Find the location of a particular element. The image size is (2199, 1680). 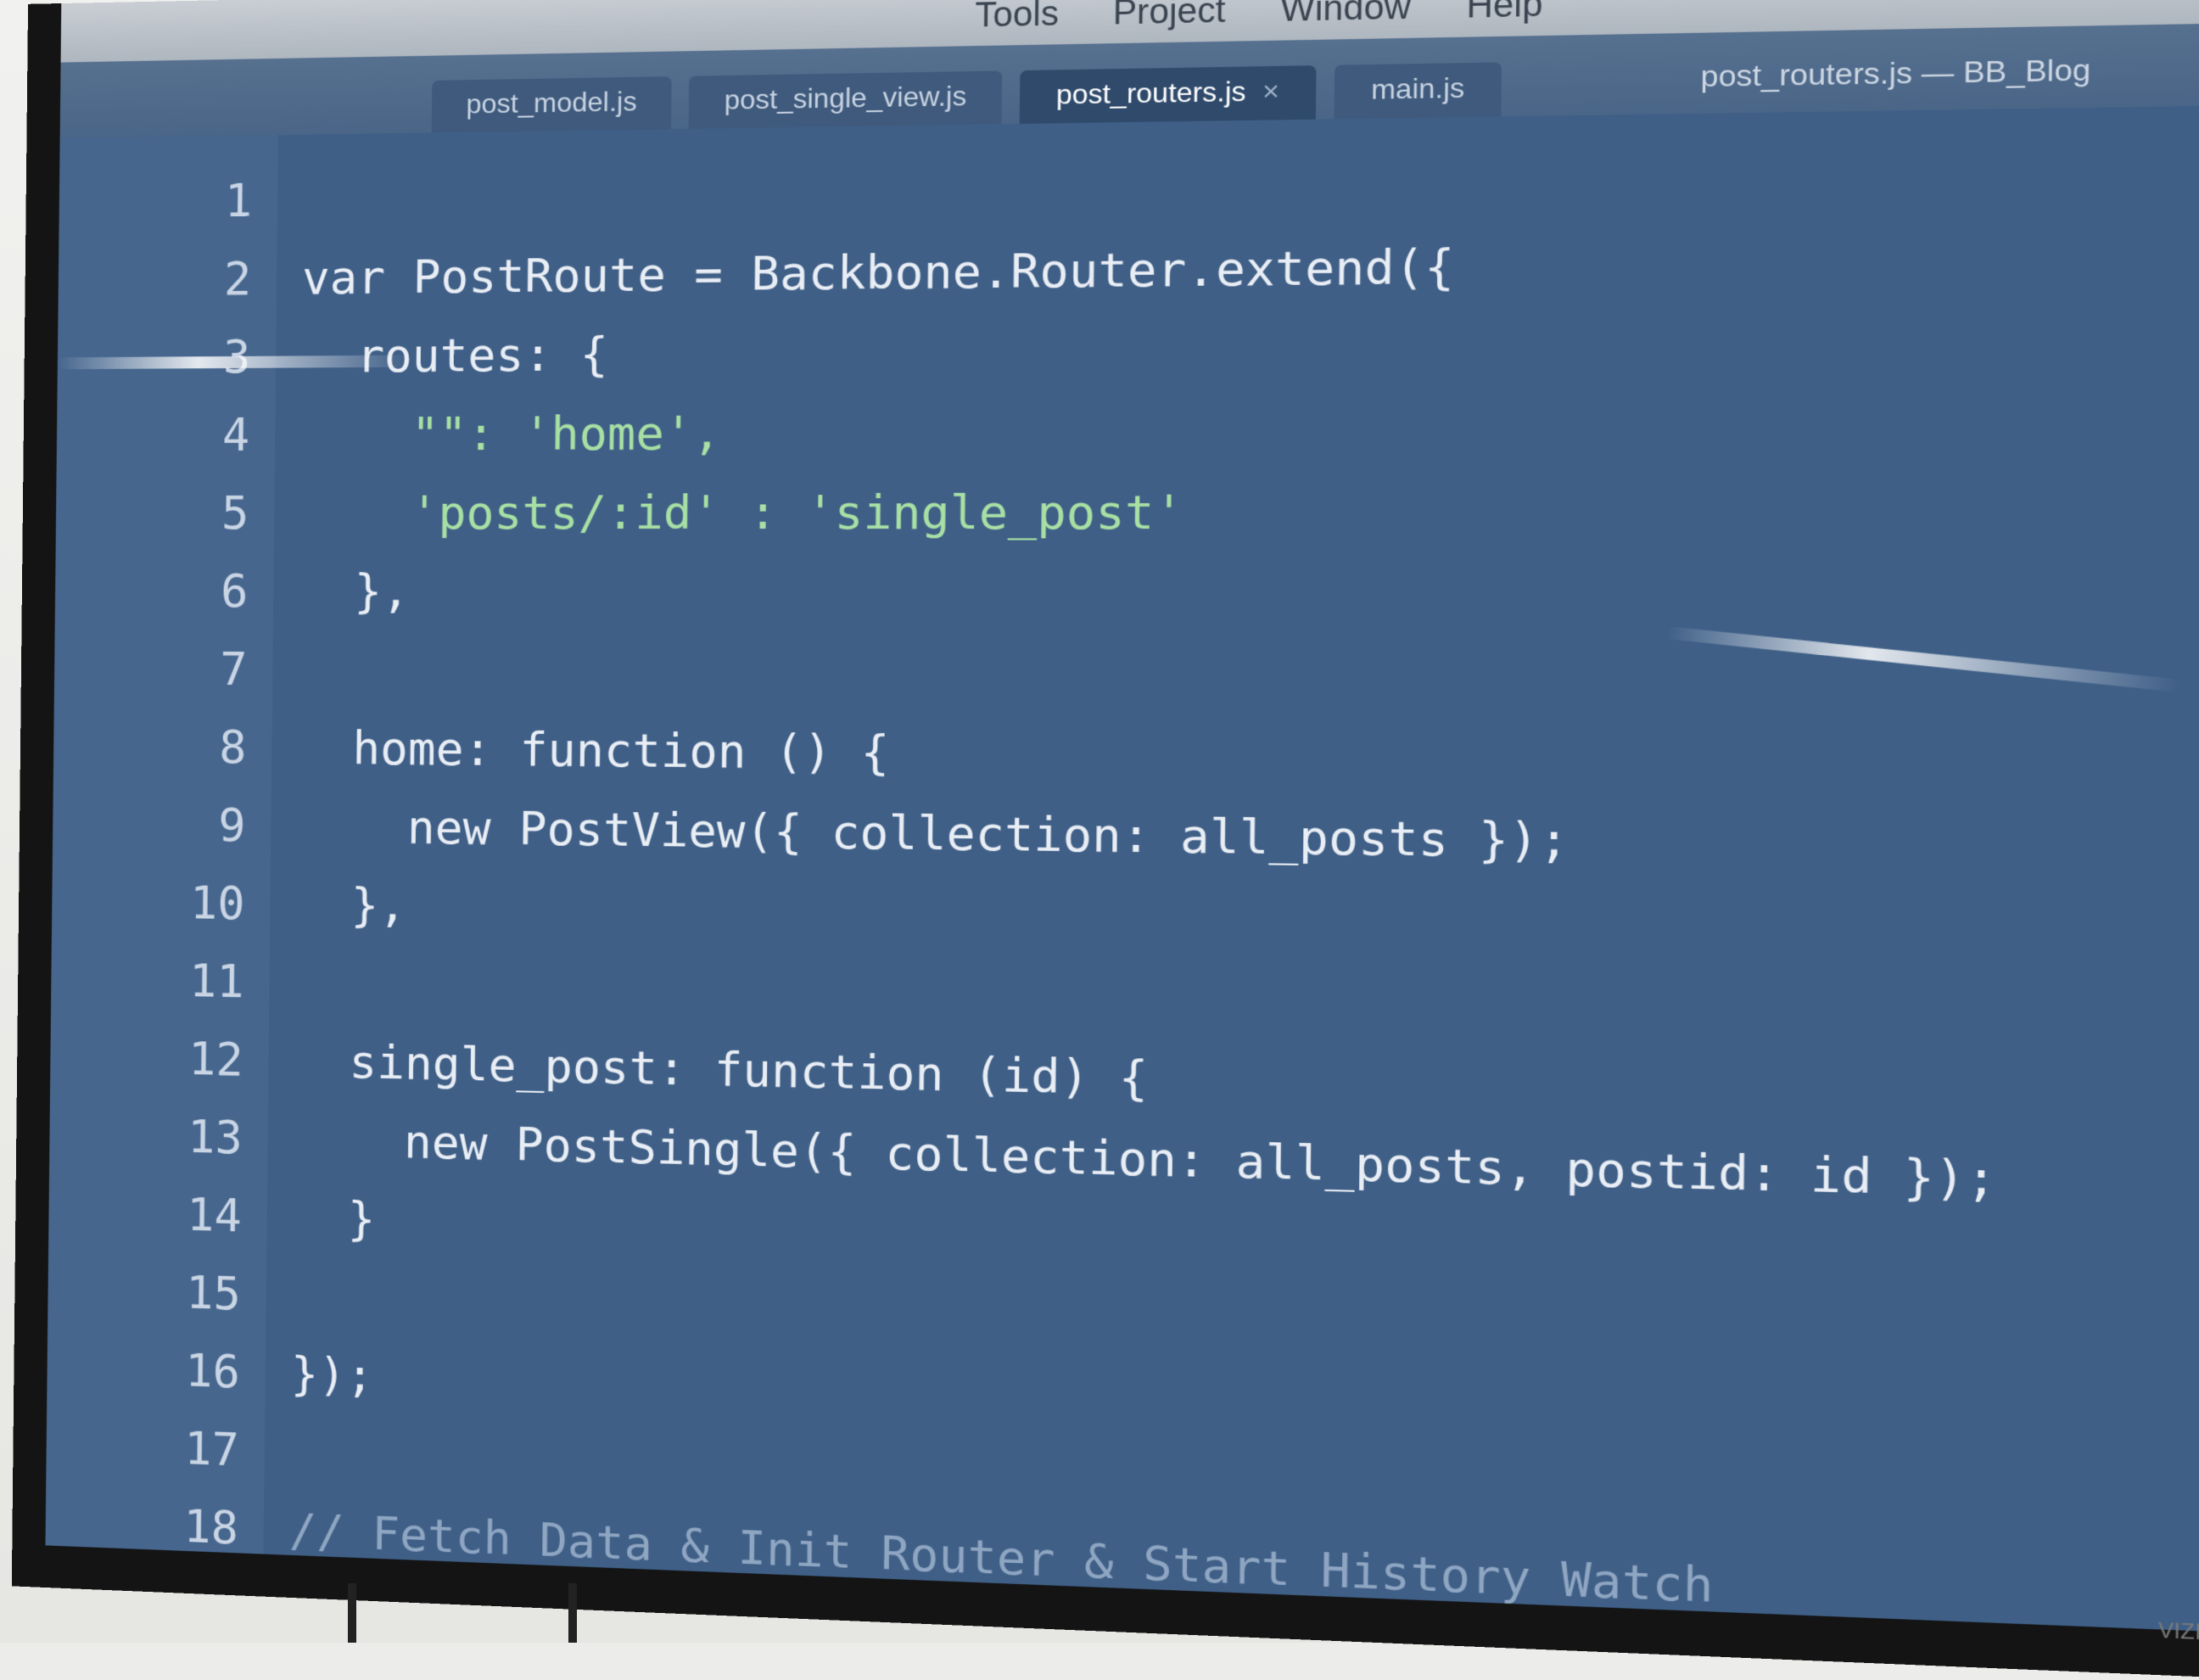

line-number: 2 is located at coordinates (181, 279).